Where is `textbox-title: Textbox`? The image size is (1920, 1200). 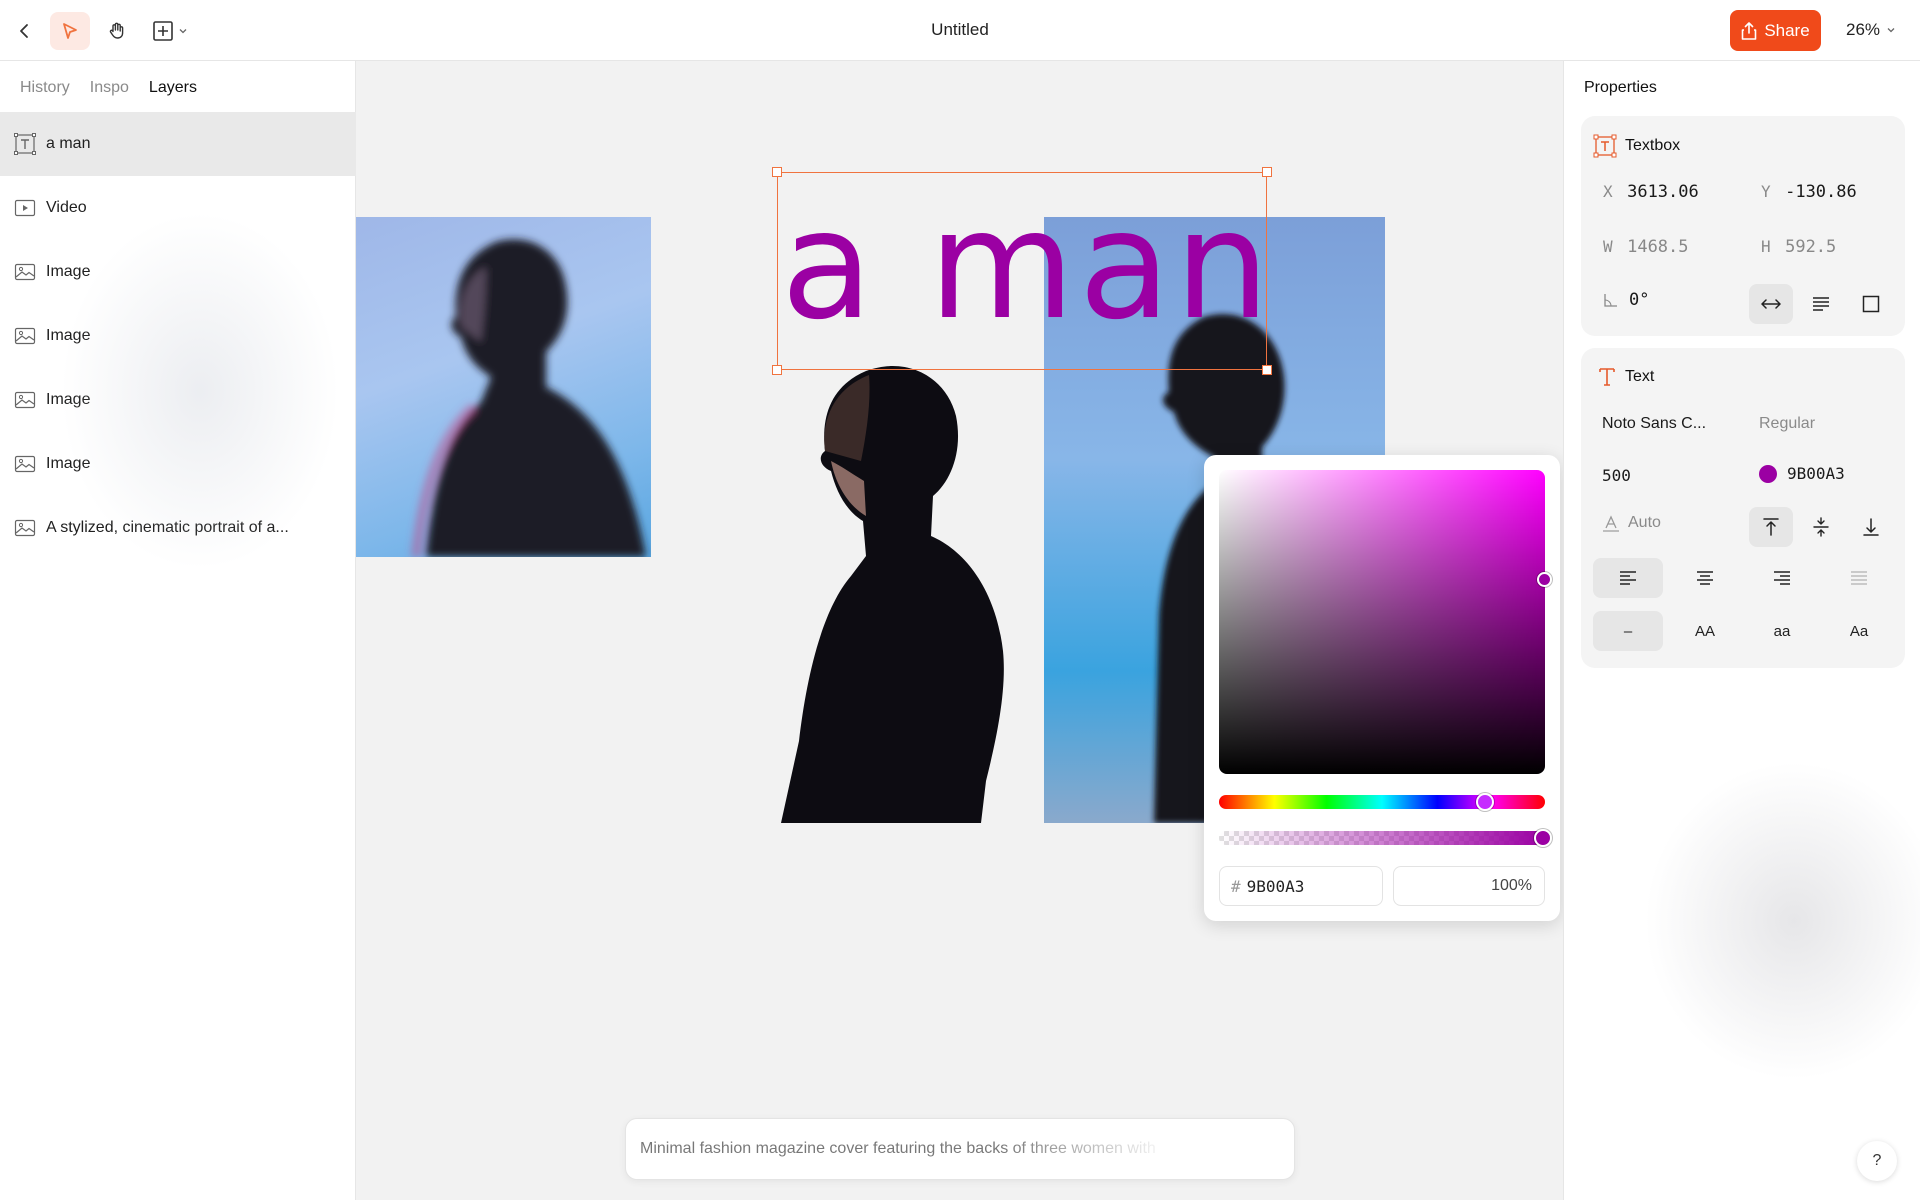
textbox-title: Textbox is located at coordinates (1653, 145).